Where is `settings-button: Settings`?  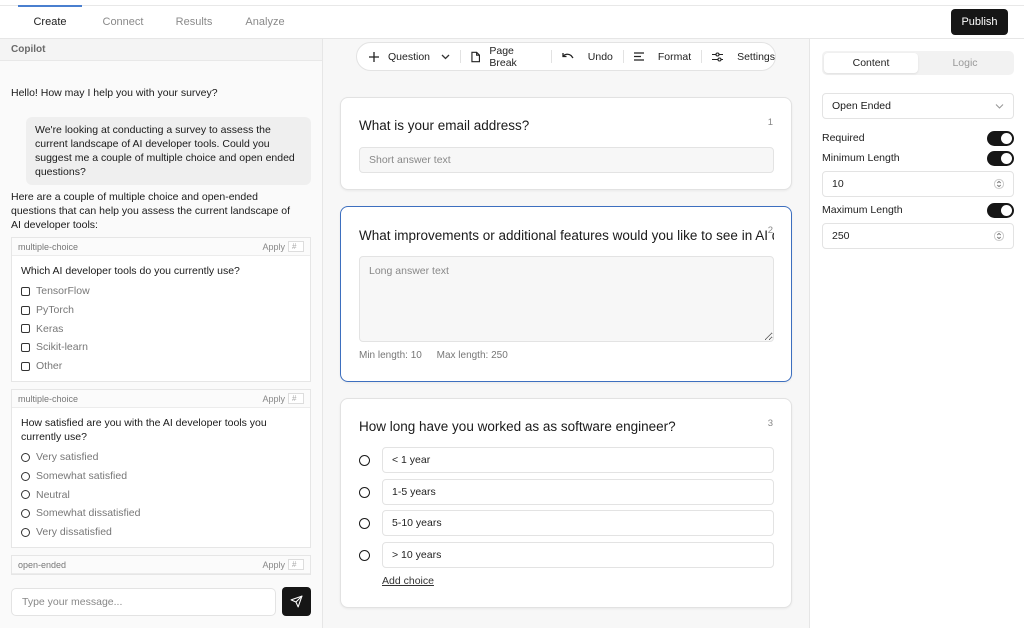 settings-button: Settings is located at coordinates (743, 56).